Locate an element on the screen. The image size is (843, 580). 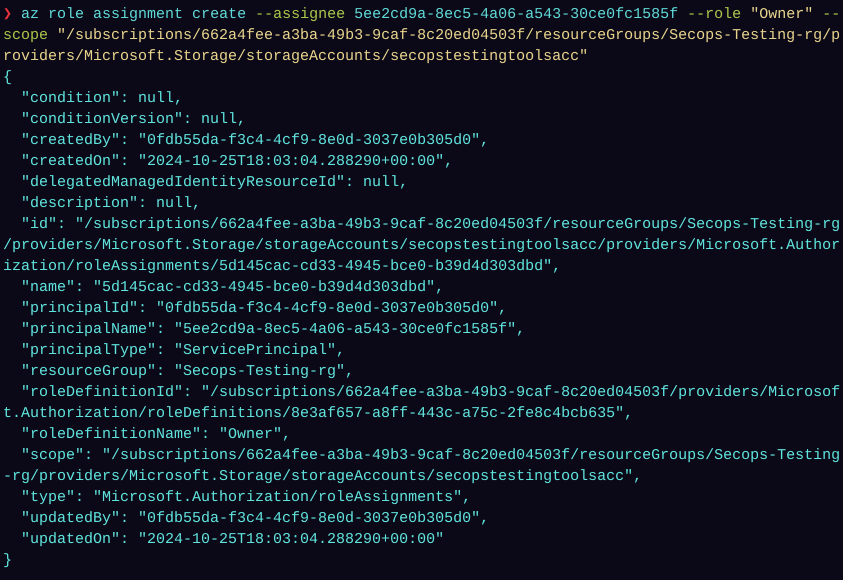
flag-text: --assignee is located at coordinates (300, 14).